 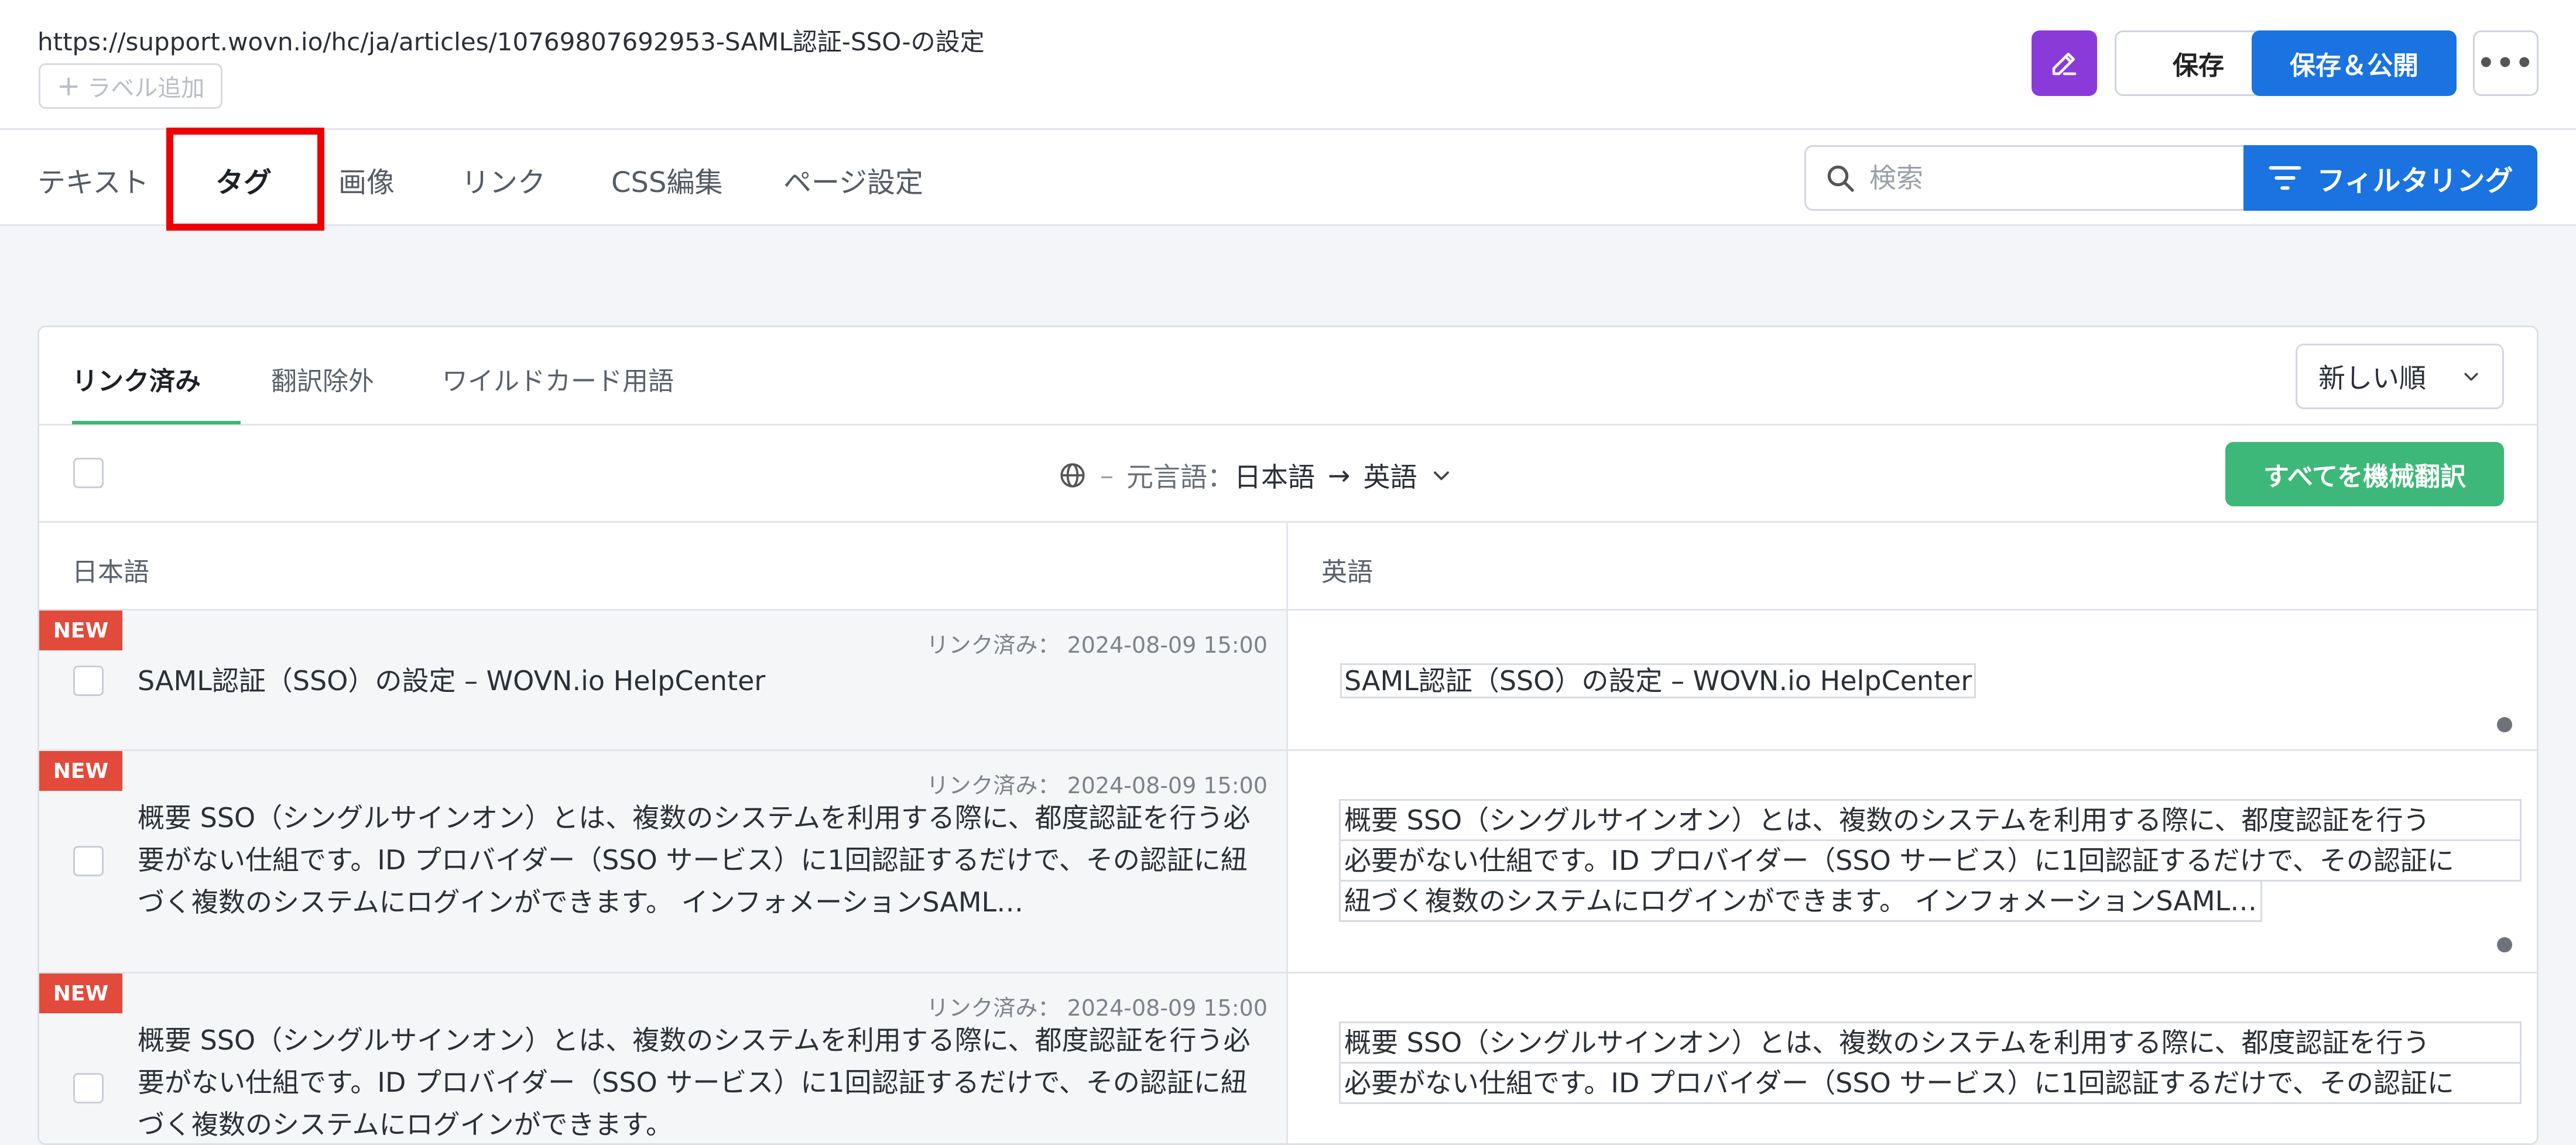 I want to click on tab-page-settings: ページ設定, so click(x=853, y=179).